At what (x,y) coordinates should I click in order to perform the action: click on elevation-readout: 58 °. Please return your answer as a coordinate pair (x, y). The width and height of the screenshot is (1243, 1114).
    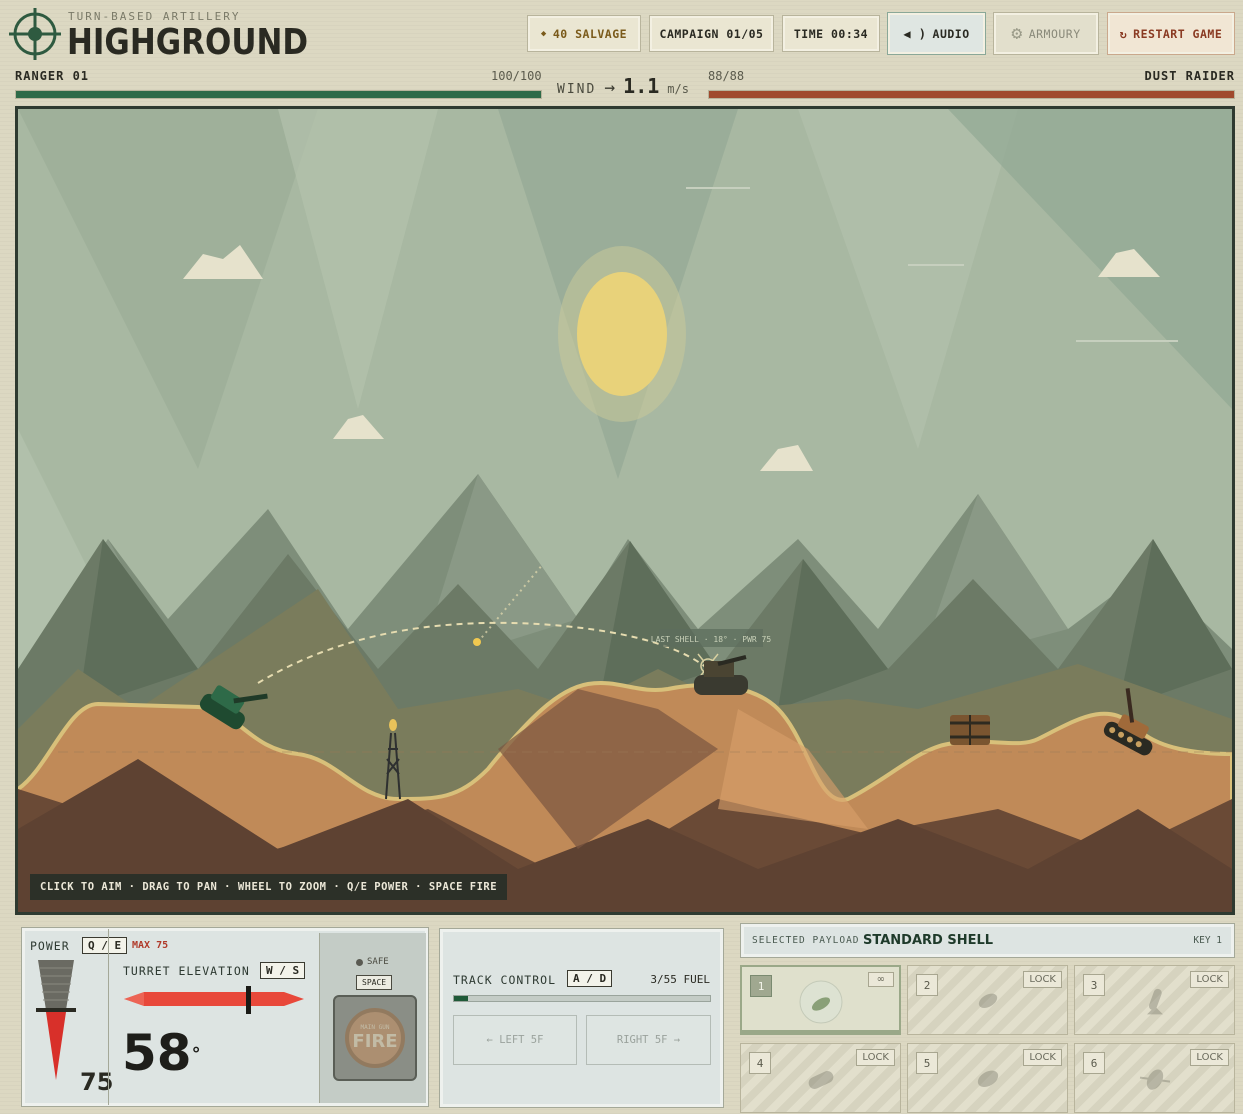
    Looking at the image, I should click on (161, 1053).